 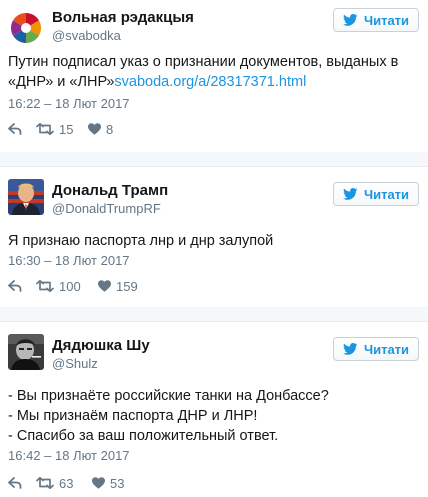 I want to click on radio-svaboda-logo, so click(x=26, y=28).